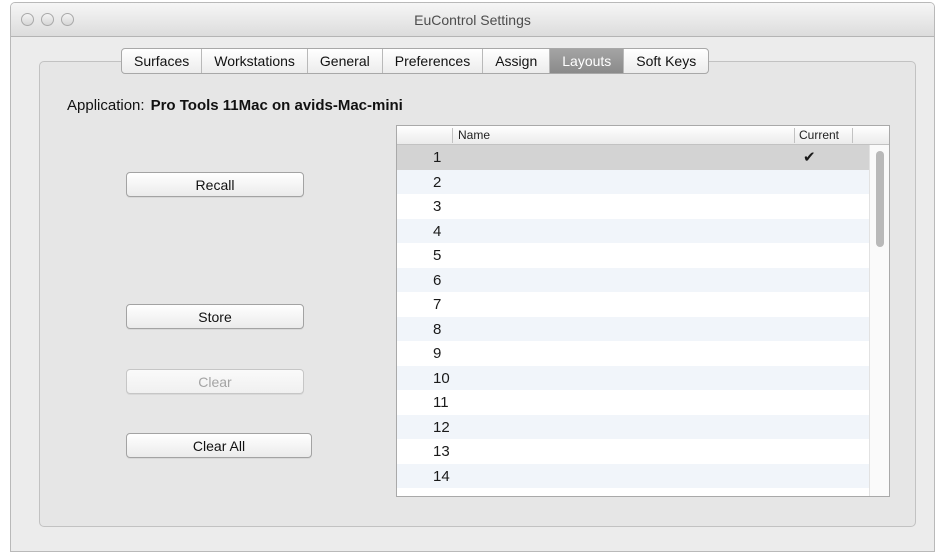 Image resolution: width=935 pixels, height=552 pixels. I want to click on table-row: 7, so click(633, 304).